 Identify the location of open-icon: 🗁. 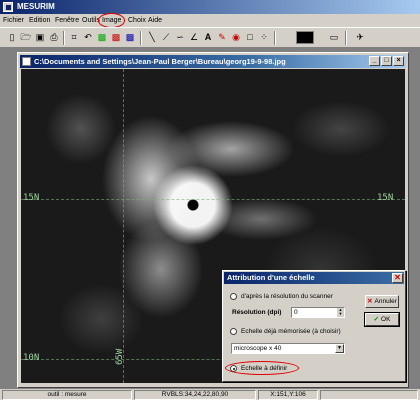
(26, 37).